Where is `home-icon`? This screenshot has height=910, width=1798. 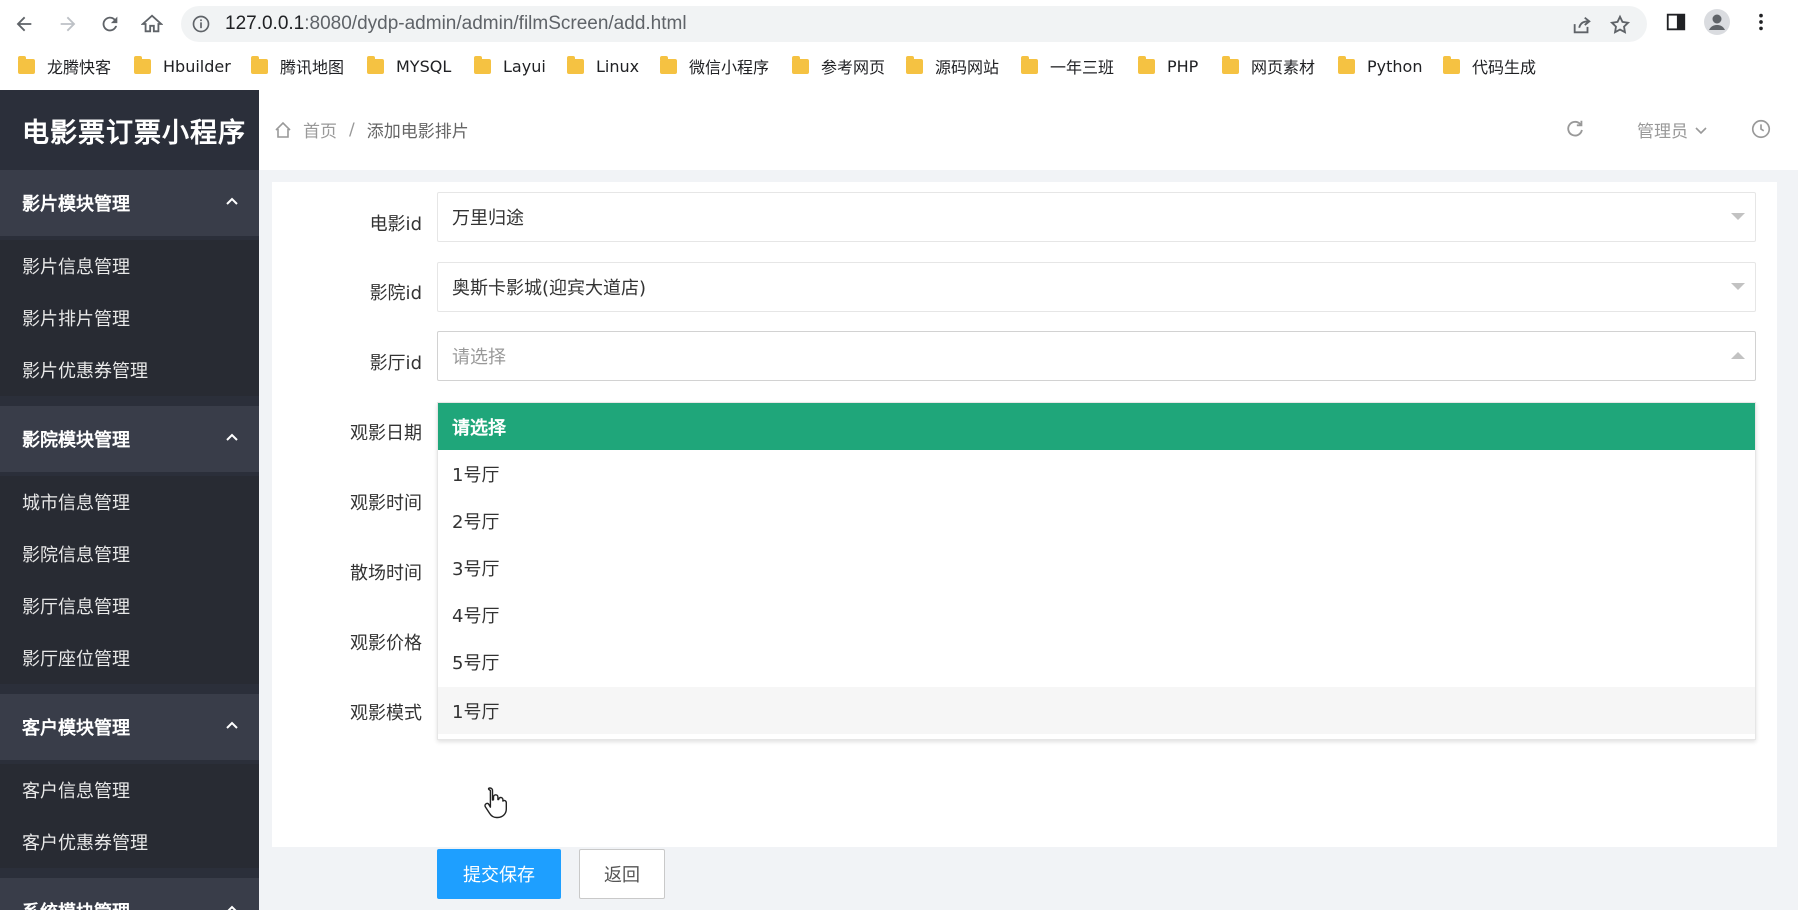
home-icon is located at coordinates (283, 129).